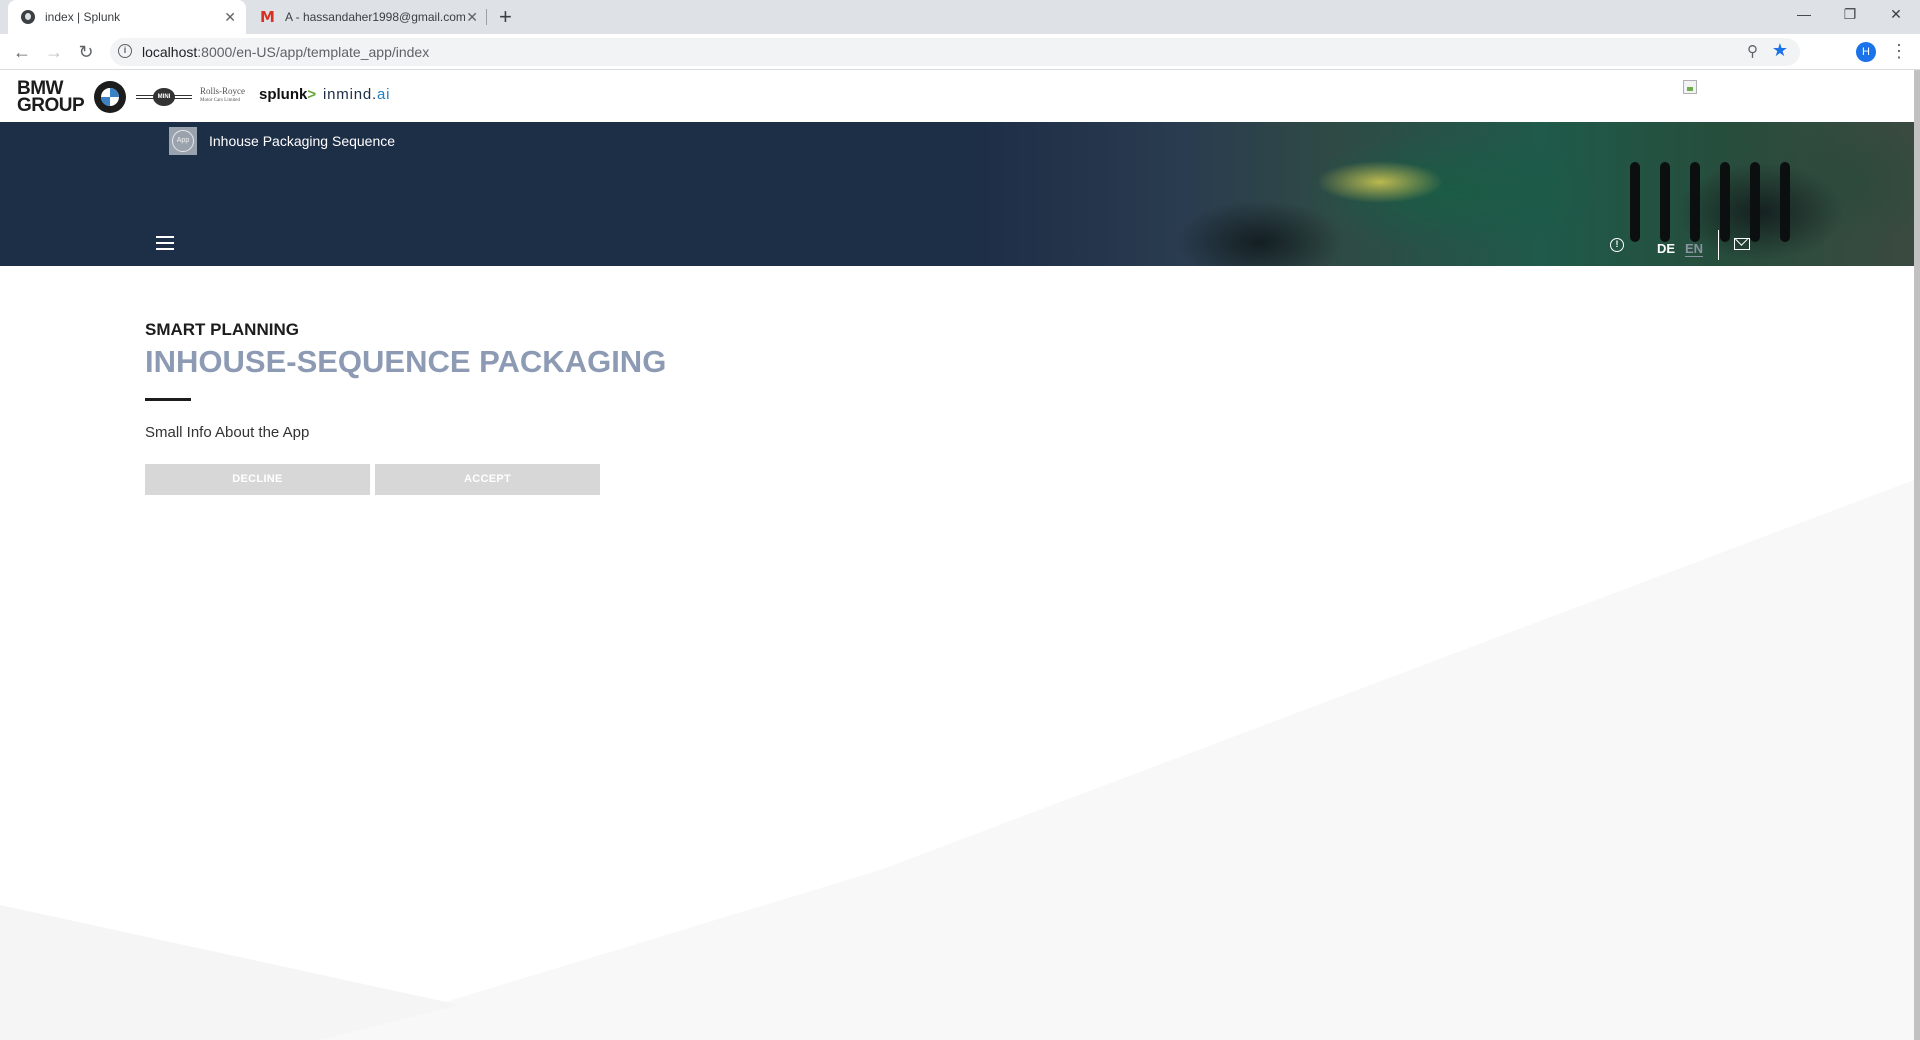 The image size is (1920, 1040). What do you see at coordinates (302, 141) in the screenshot?
I see `app-title: Inhouse Packaging Sequence` at bounding box center [302, 141].